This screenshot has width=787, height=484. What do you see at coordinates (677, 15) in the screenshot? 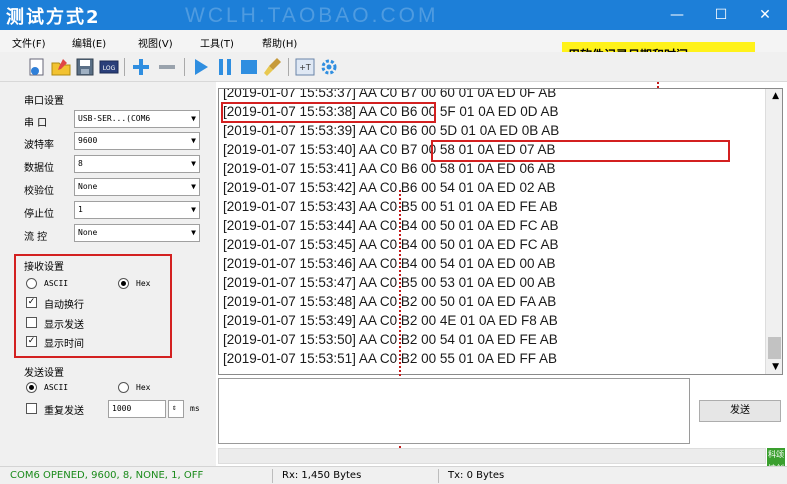
I see `minimize-button: —` at bounding box center [677, 15].